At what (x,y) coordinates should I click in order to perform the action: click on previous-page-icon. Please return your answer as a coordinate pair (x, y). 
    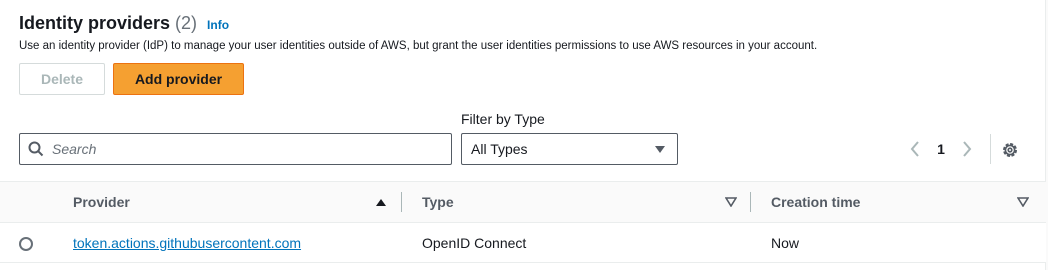
    Looking at the image, I should click on (915, 149).